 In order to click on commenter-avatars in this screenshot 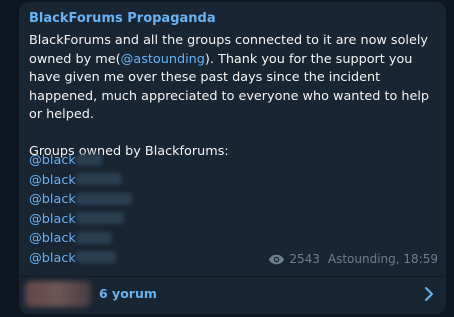, I will do `click(58, 294)`.